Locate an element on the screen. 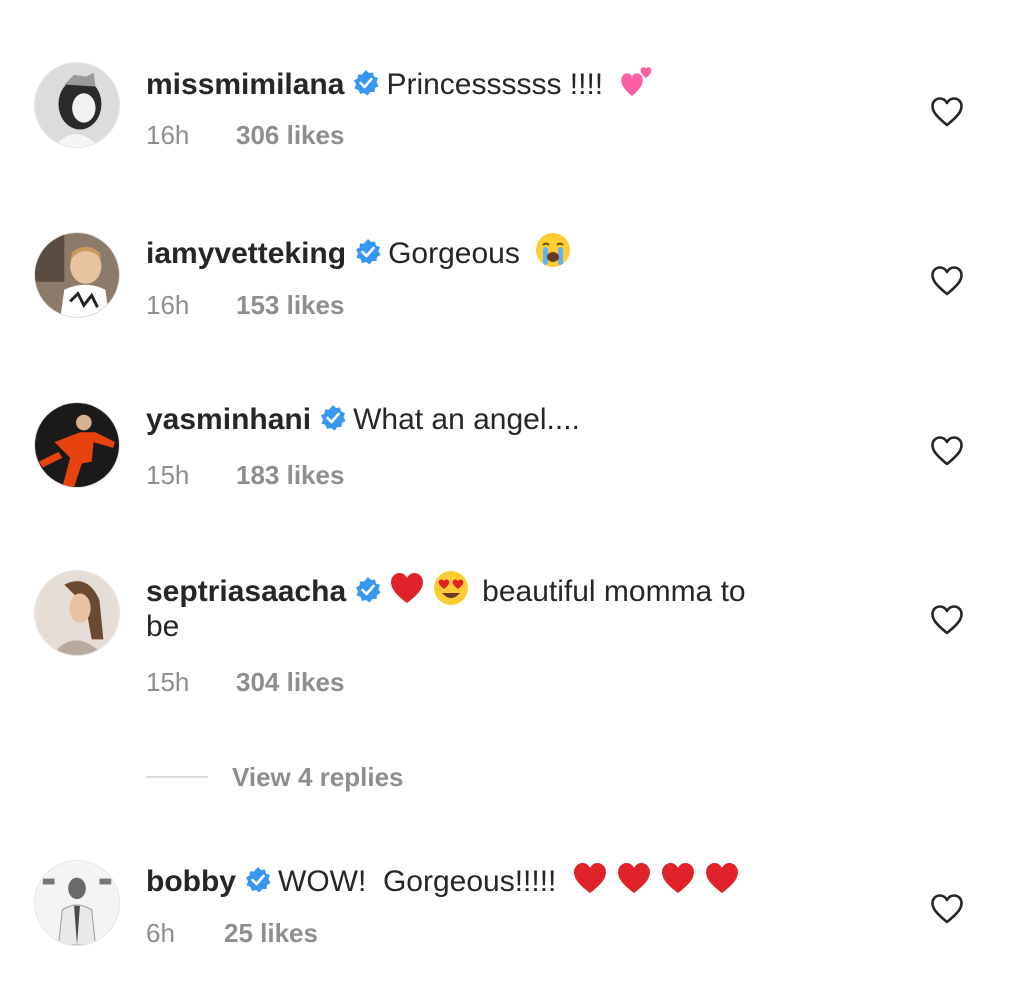 Image resolution: width=1024 pixels, height=985 pixels. comment-meta: 6h 25 likes is located at coordinates (232, 933).